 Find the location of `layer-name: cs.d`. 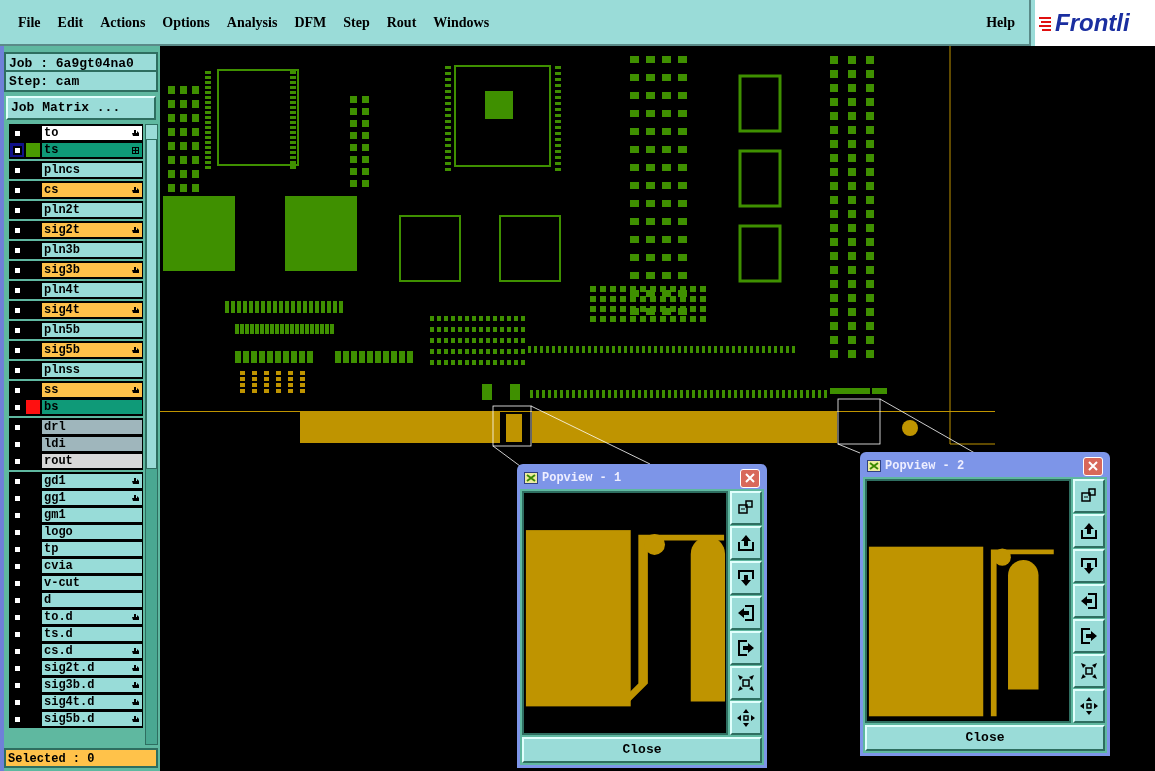

layer-name: cs.d is located at coordinates (58, 651).